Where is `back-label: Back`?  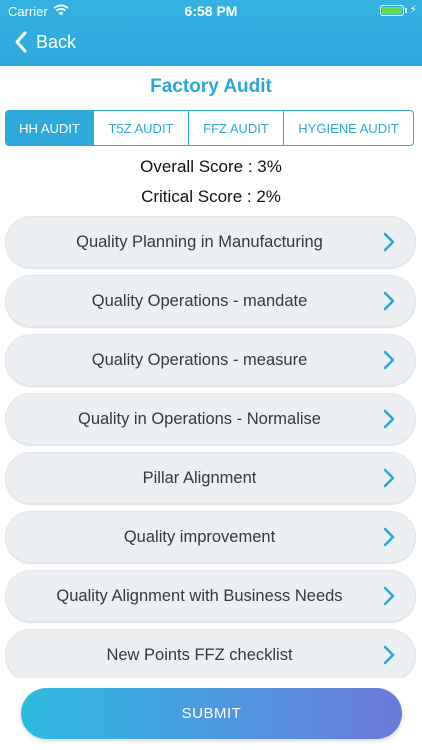 back-label: Back is located at coordinates (56, 41).